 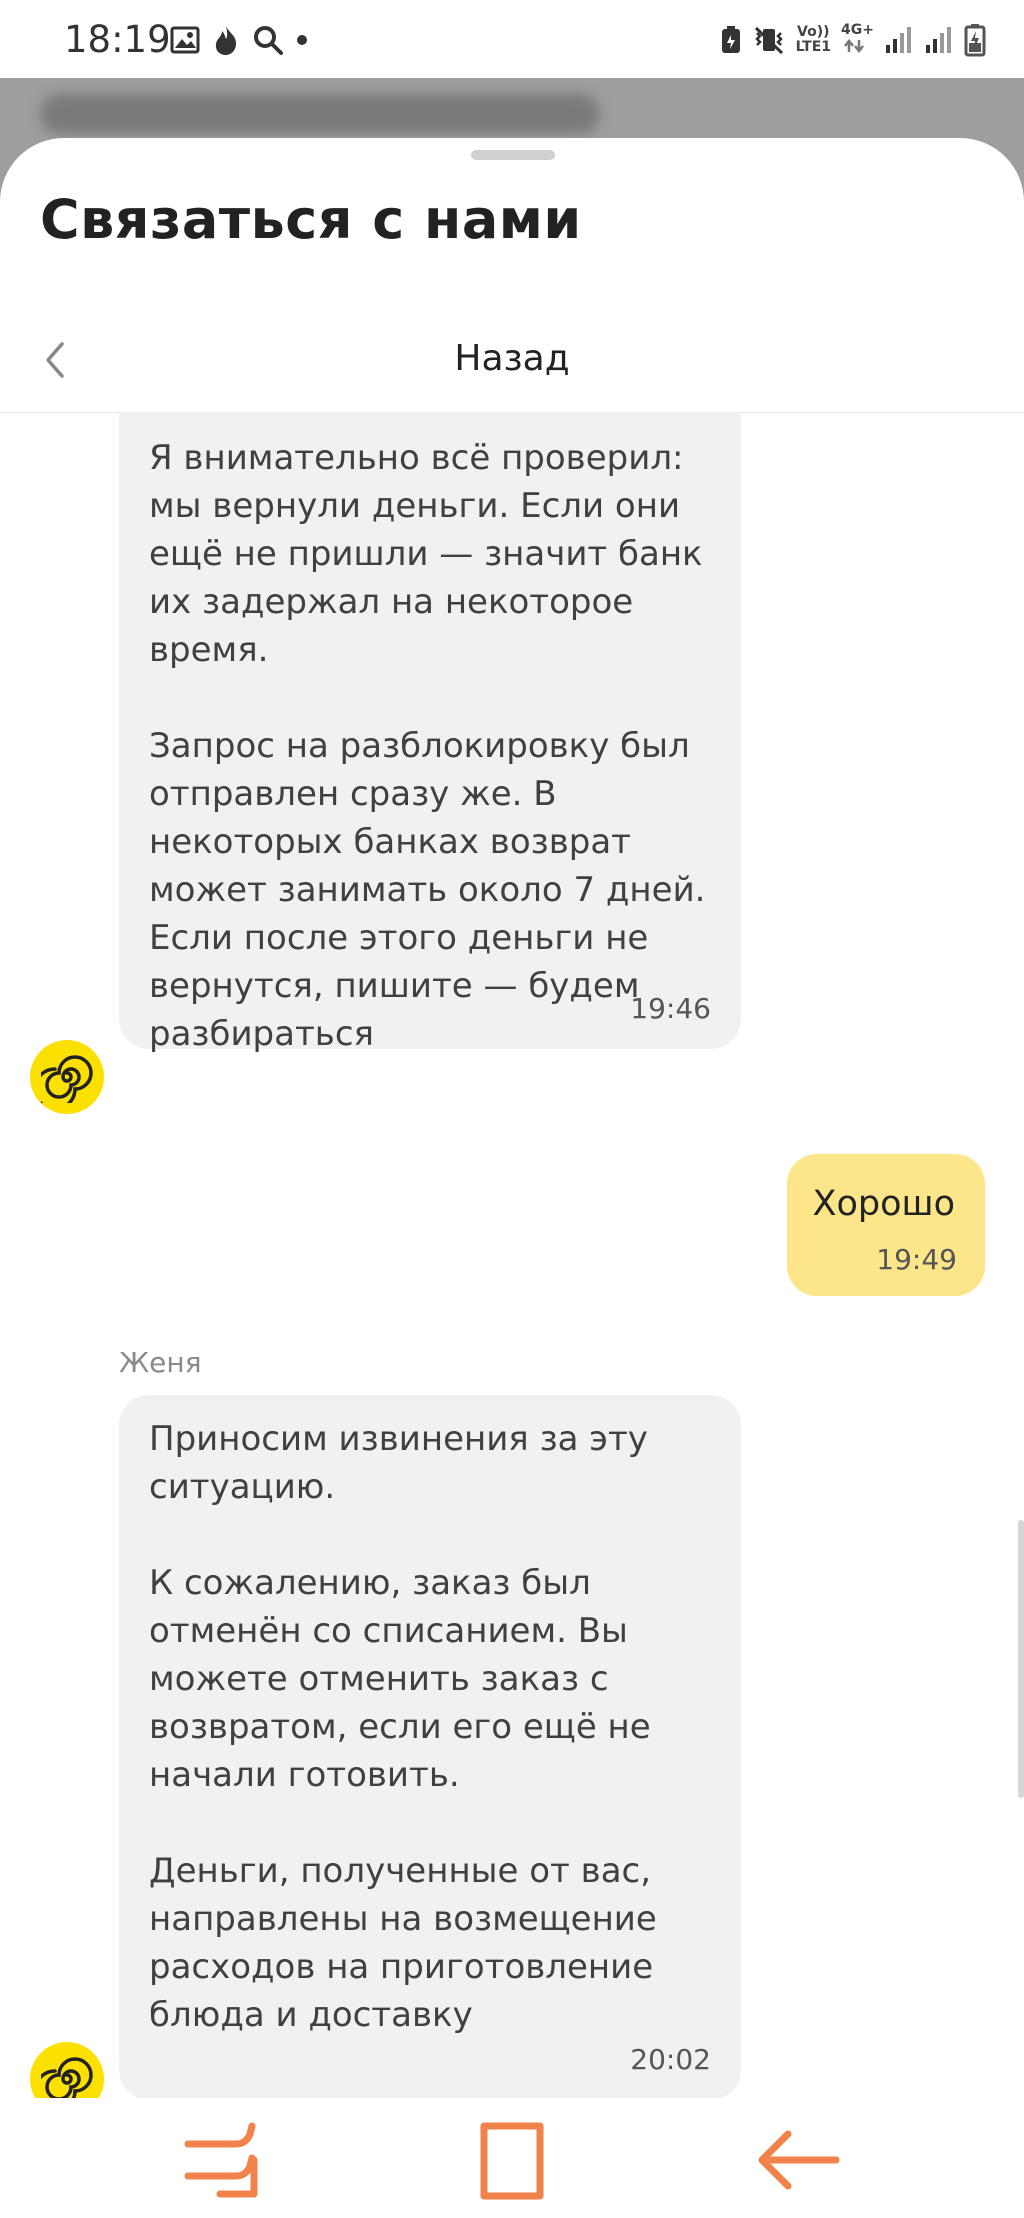 What do you see at coordinates (898, 40) in the screenshot?
I see `signal-1-icon` at bounding box center [898, 40].